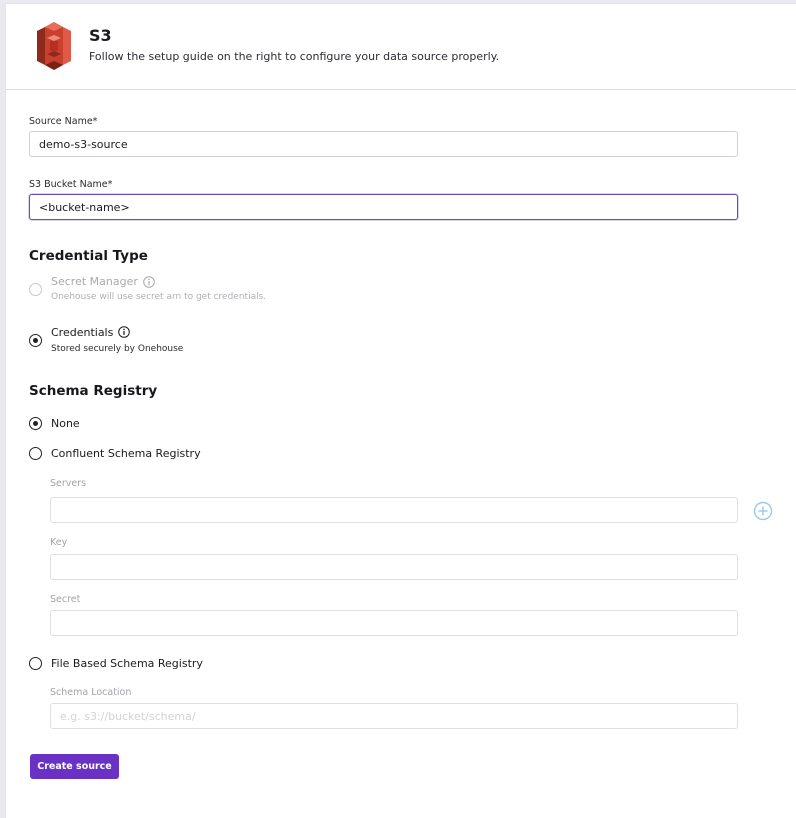  Describe the element at coordinates (59, 542) in the screenshot. I see `key-label: Key` at that location.